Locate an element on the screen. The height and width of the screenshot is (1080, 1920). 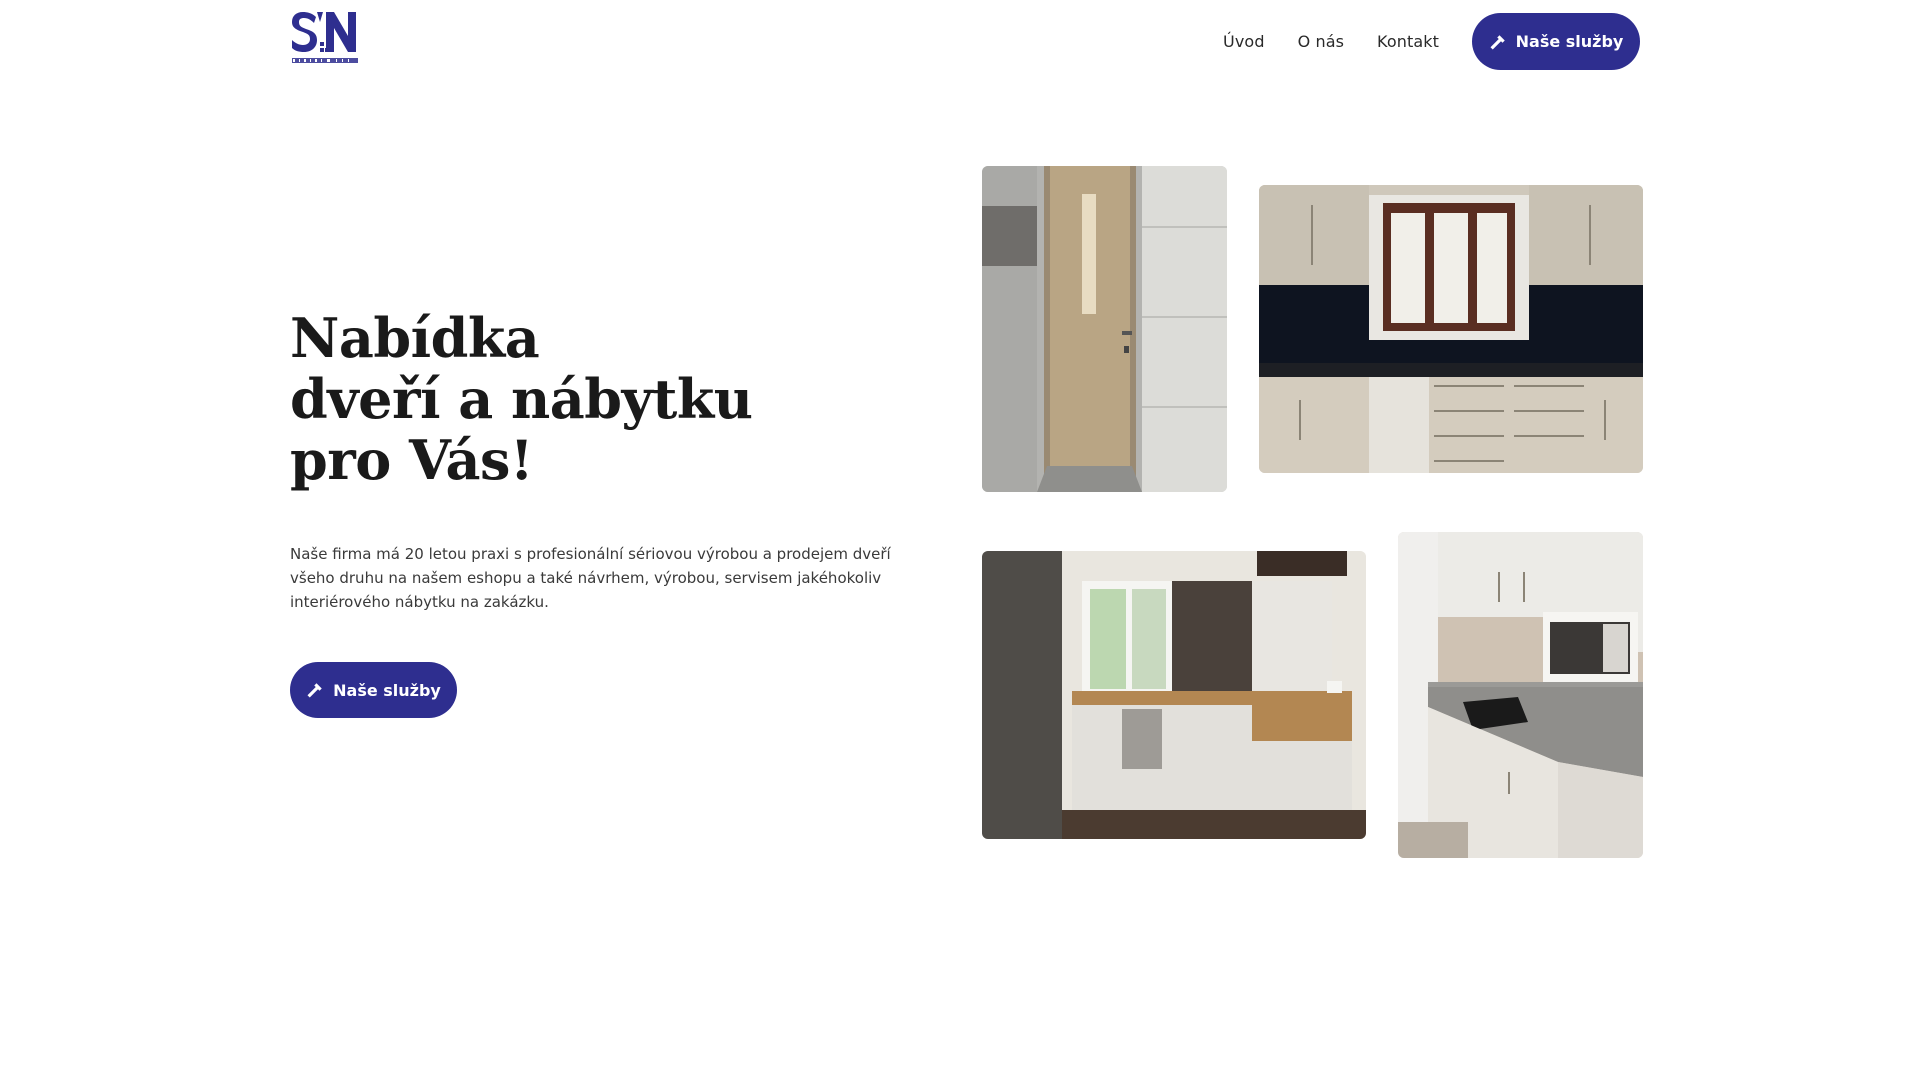
hero-title-line-3: pro Vás! is located at coordinates (412, 460).